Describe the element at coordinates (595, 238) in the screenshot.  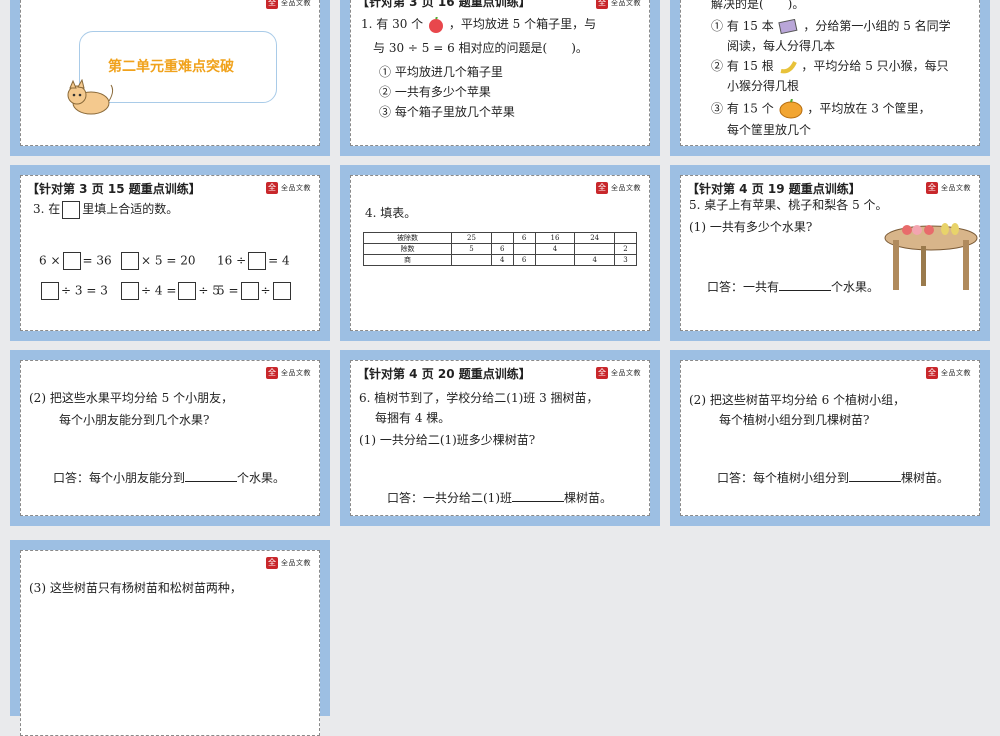
I see `table-cell: 24` at that location.